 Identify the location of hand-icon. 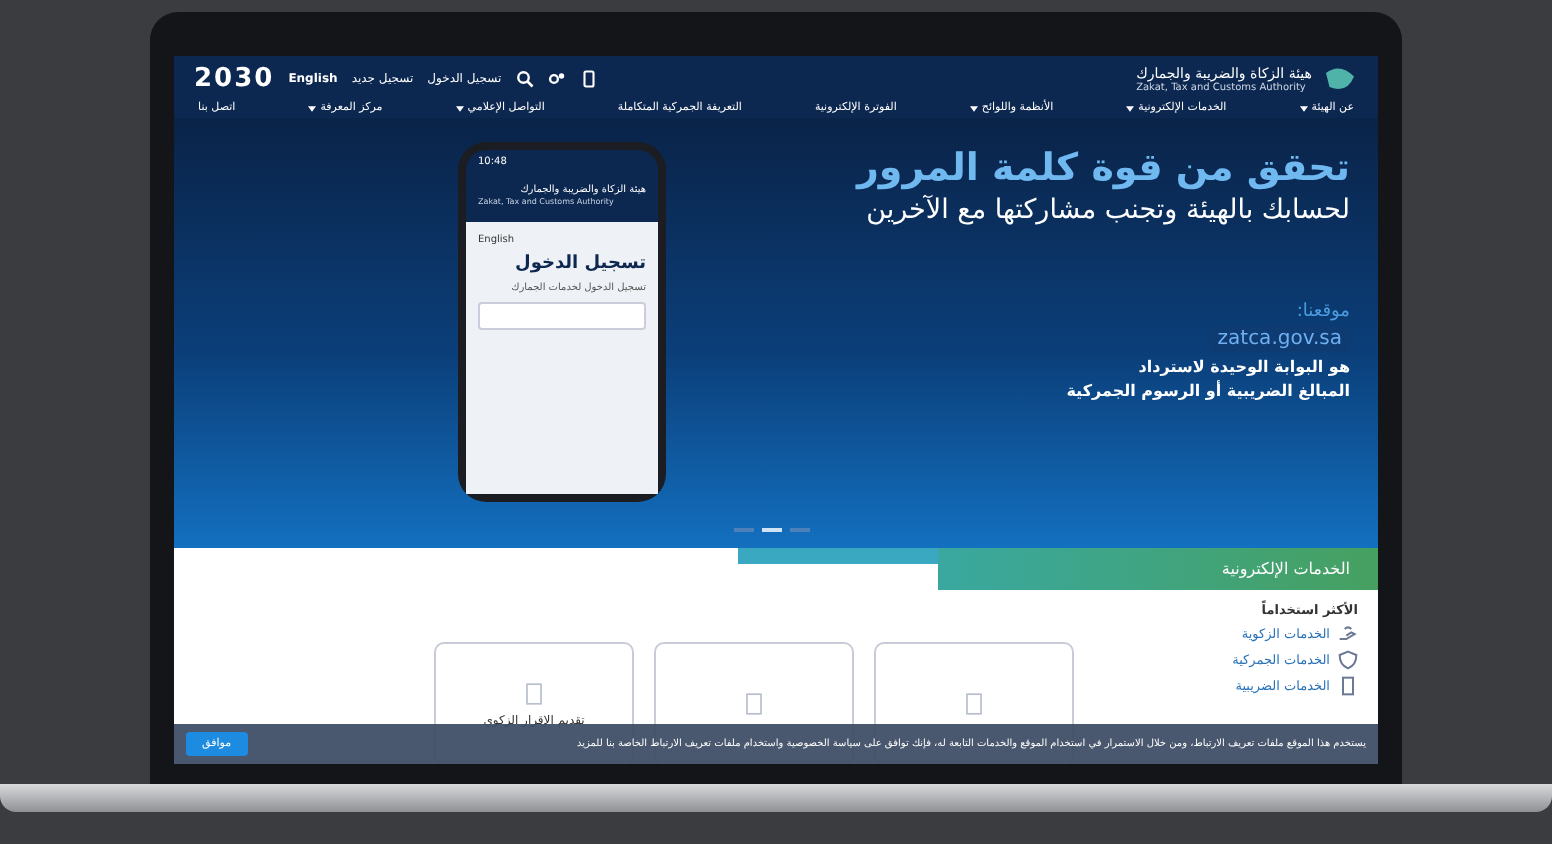
(1348, 634).